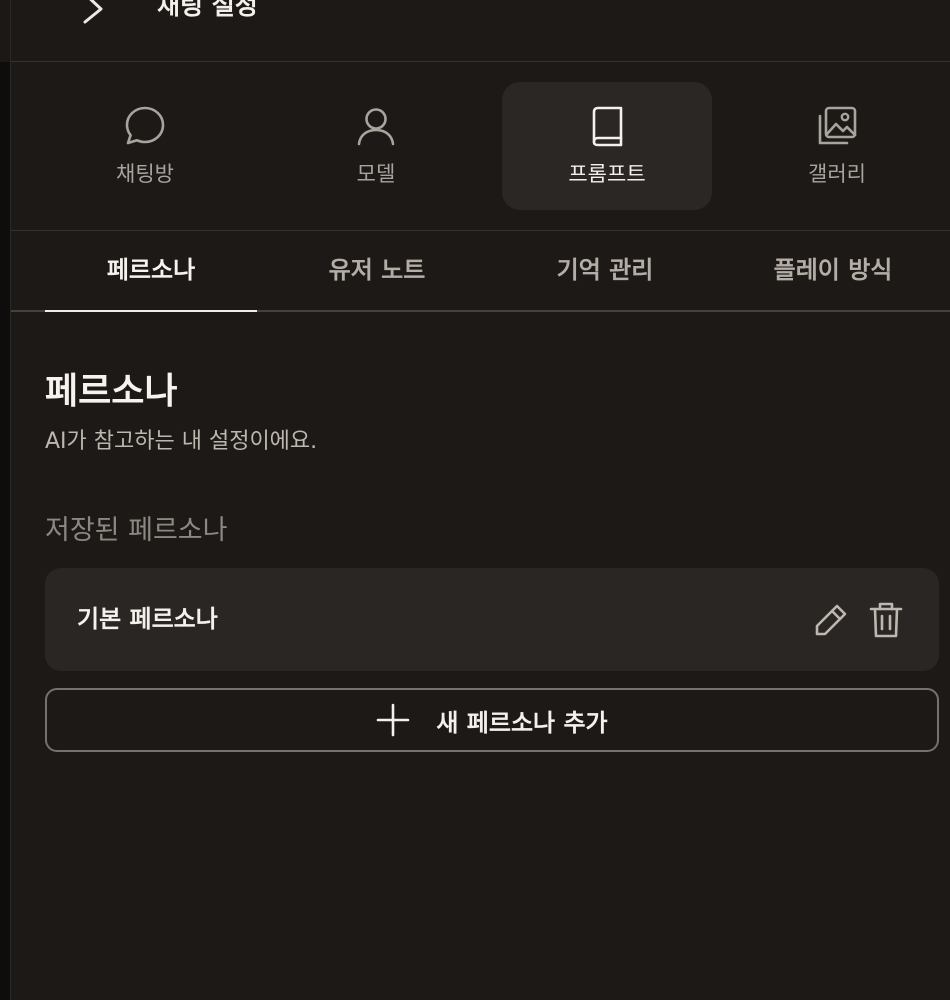  Describe the element at coordinates (376, 127) in the screenshot. I see `user-icon` at that location.